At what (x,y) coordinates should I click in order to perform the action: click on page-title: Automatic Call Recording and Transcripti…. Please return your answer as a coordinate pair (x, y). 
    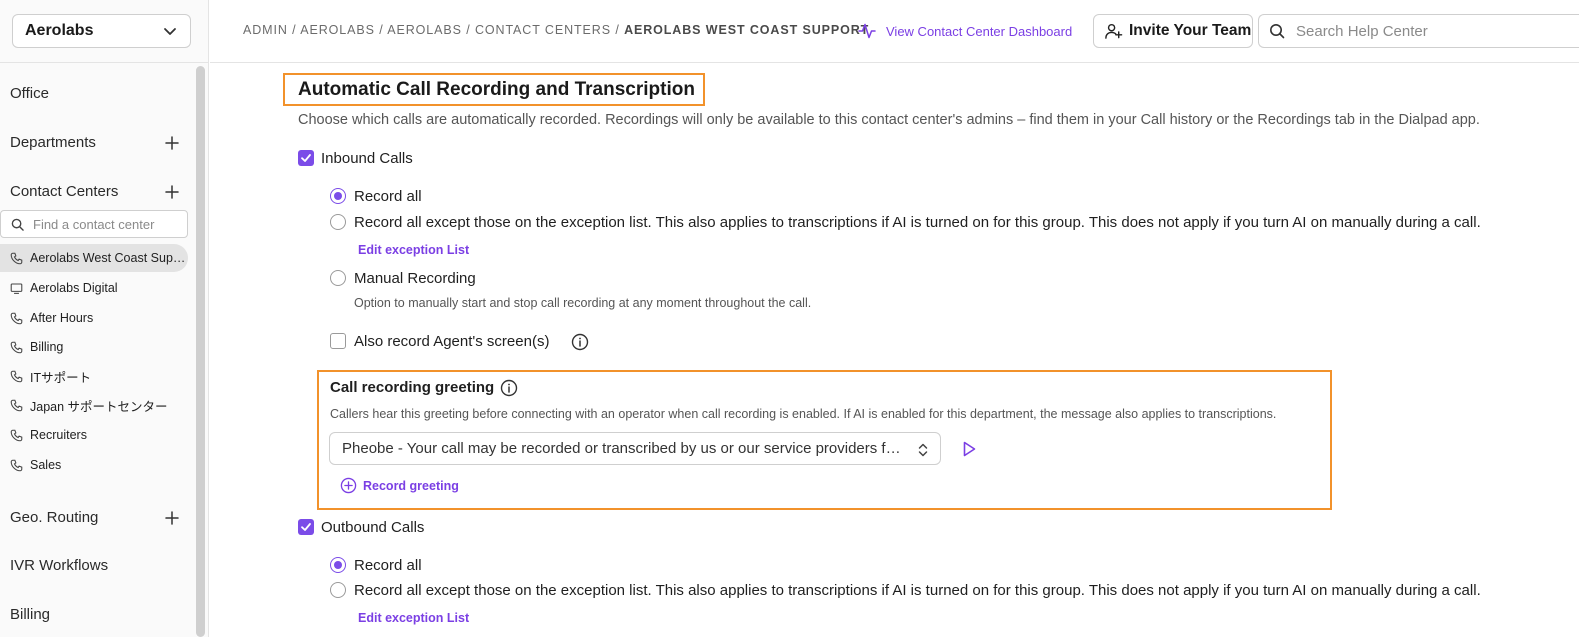
    Looking at the image, I should click on (496, 89).